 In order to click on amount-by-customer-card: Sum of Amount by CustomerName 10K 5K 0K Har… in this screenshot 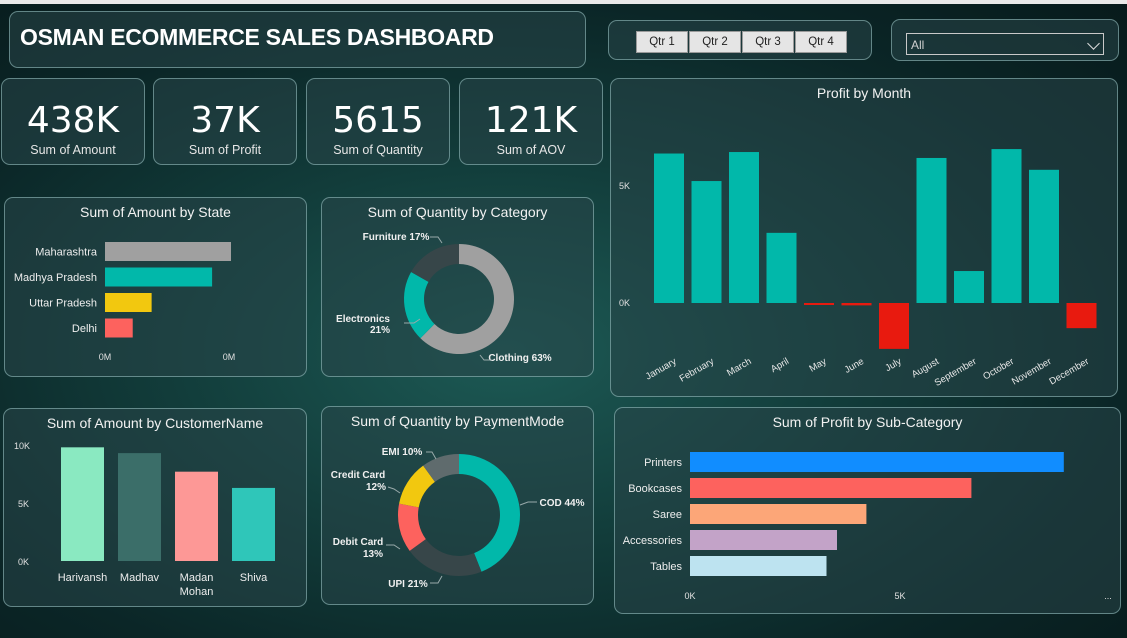, I will do `click(155, 507)`.